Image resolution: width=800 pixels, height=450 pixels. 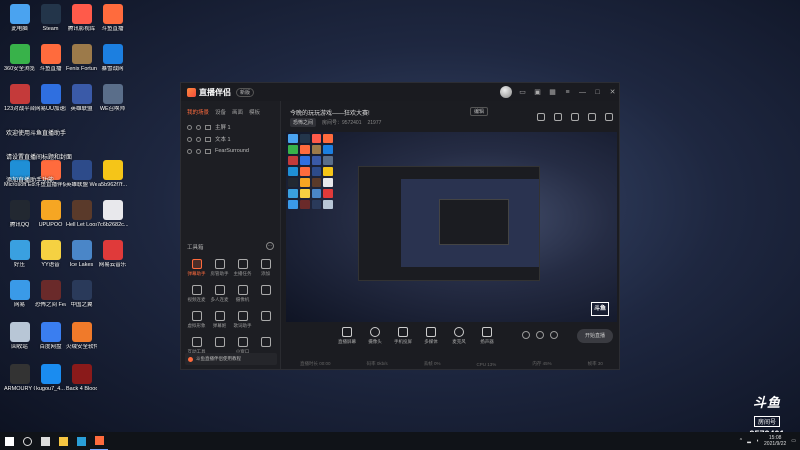 What do you see at coordinates (19, 214) in the screenshot?
I see `desktop-icon: 腾讯QQ` at bounding box center [19, 214].